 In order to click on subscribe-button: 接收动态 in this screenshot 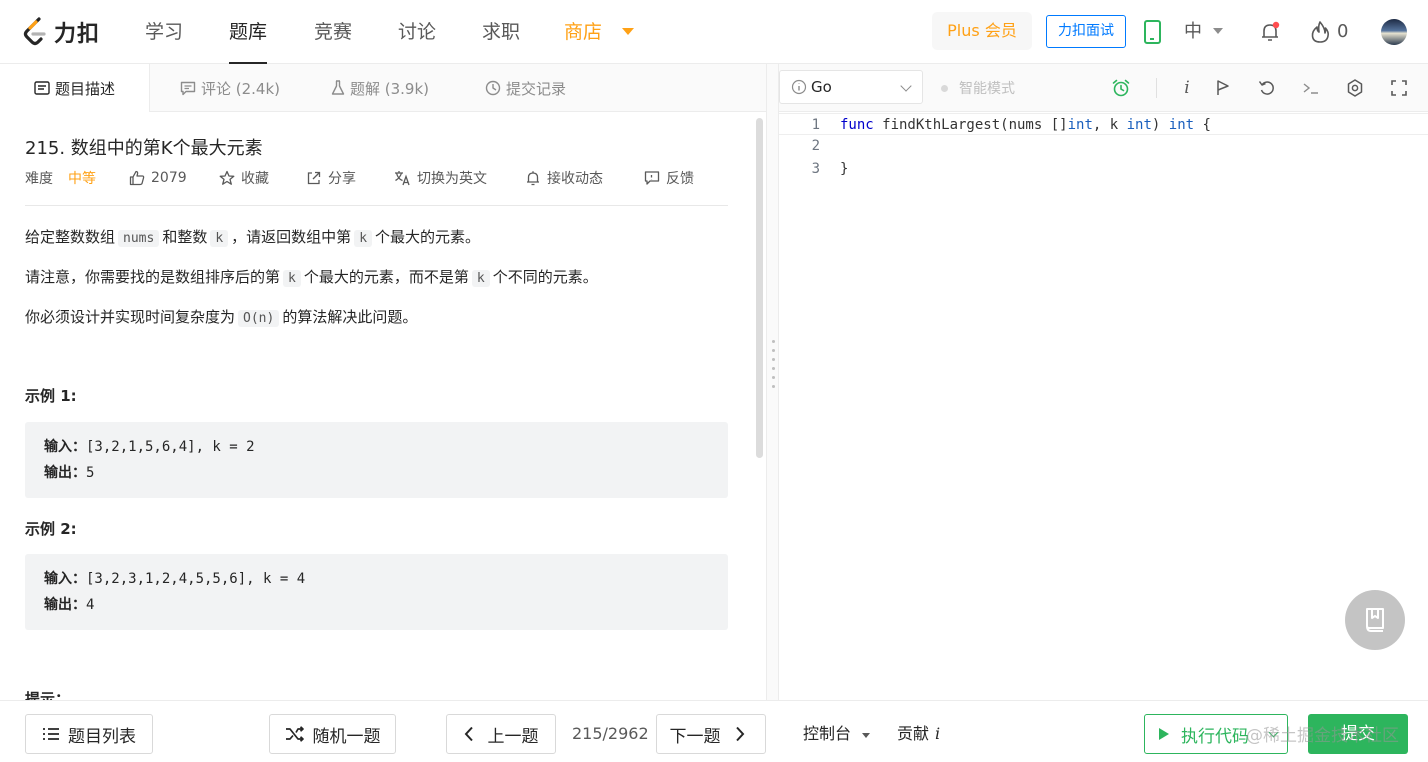, I will do `click(564, 178)`.